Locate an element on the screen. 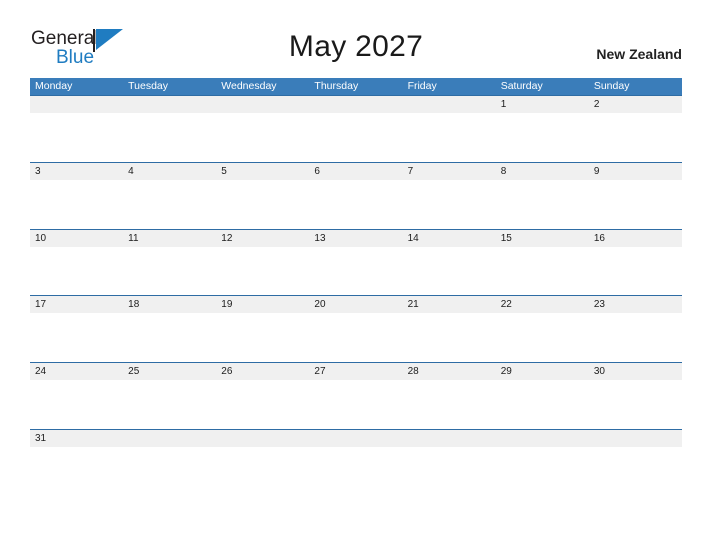  day-cell: 27 is located at coordinates (355, 371).